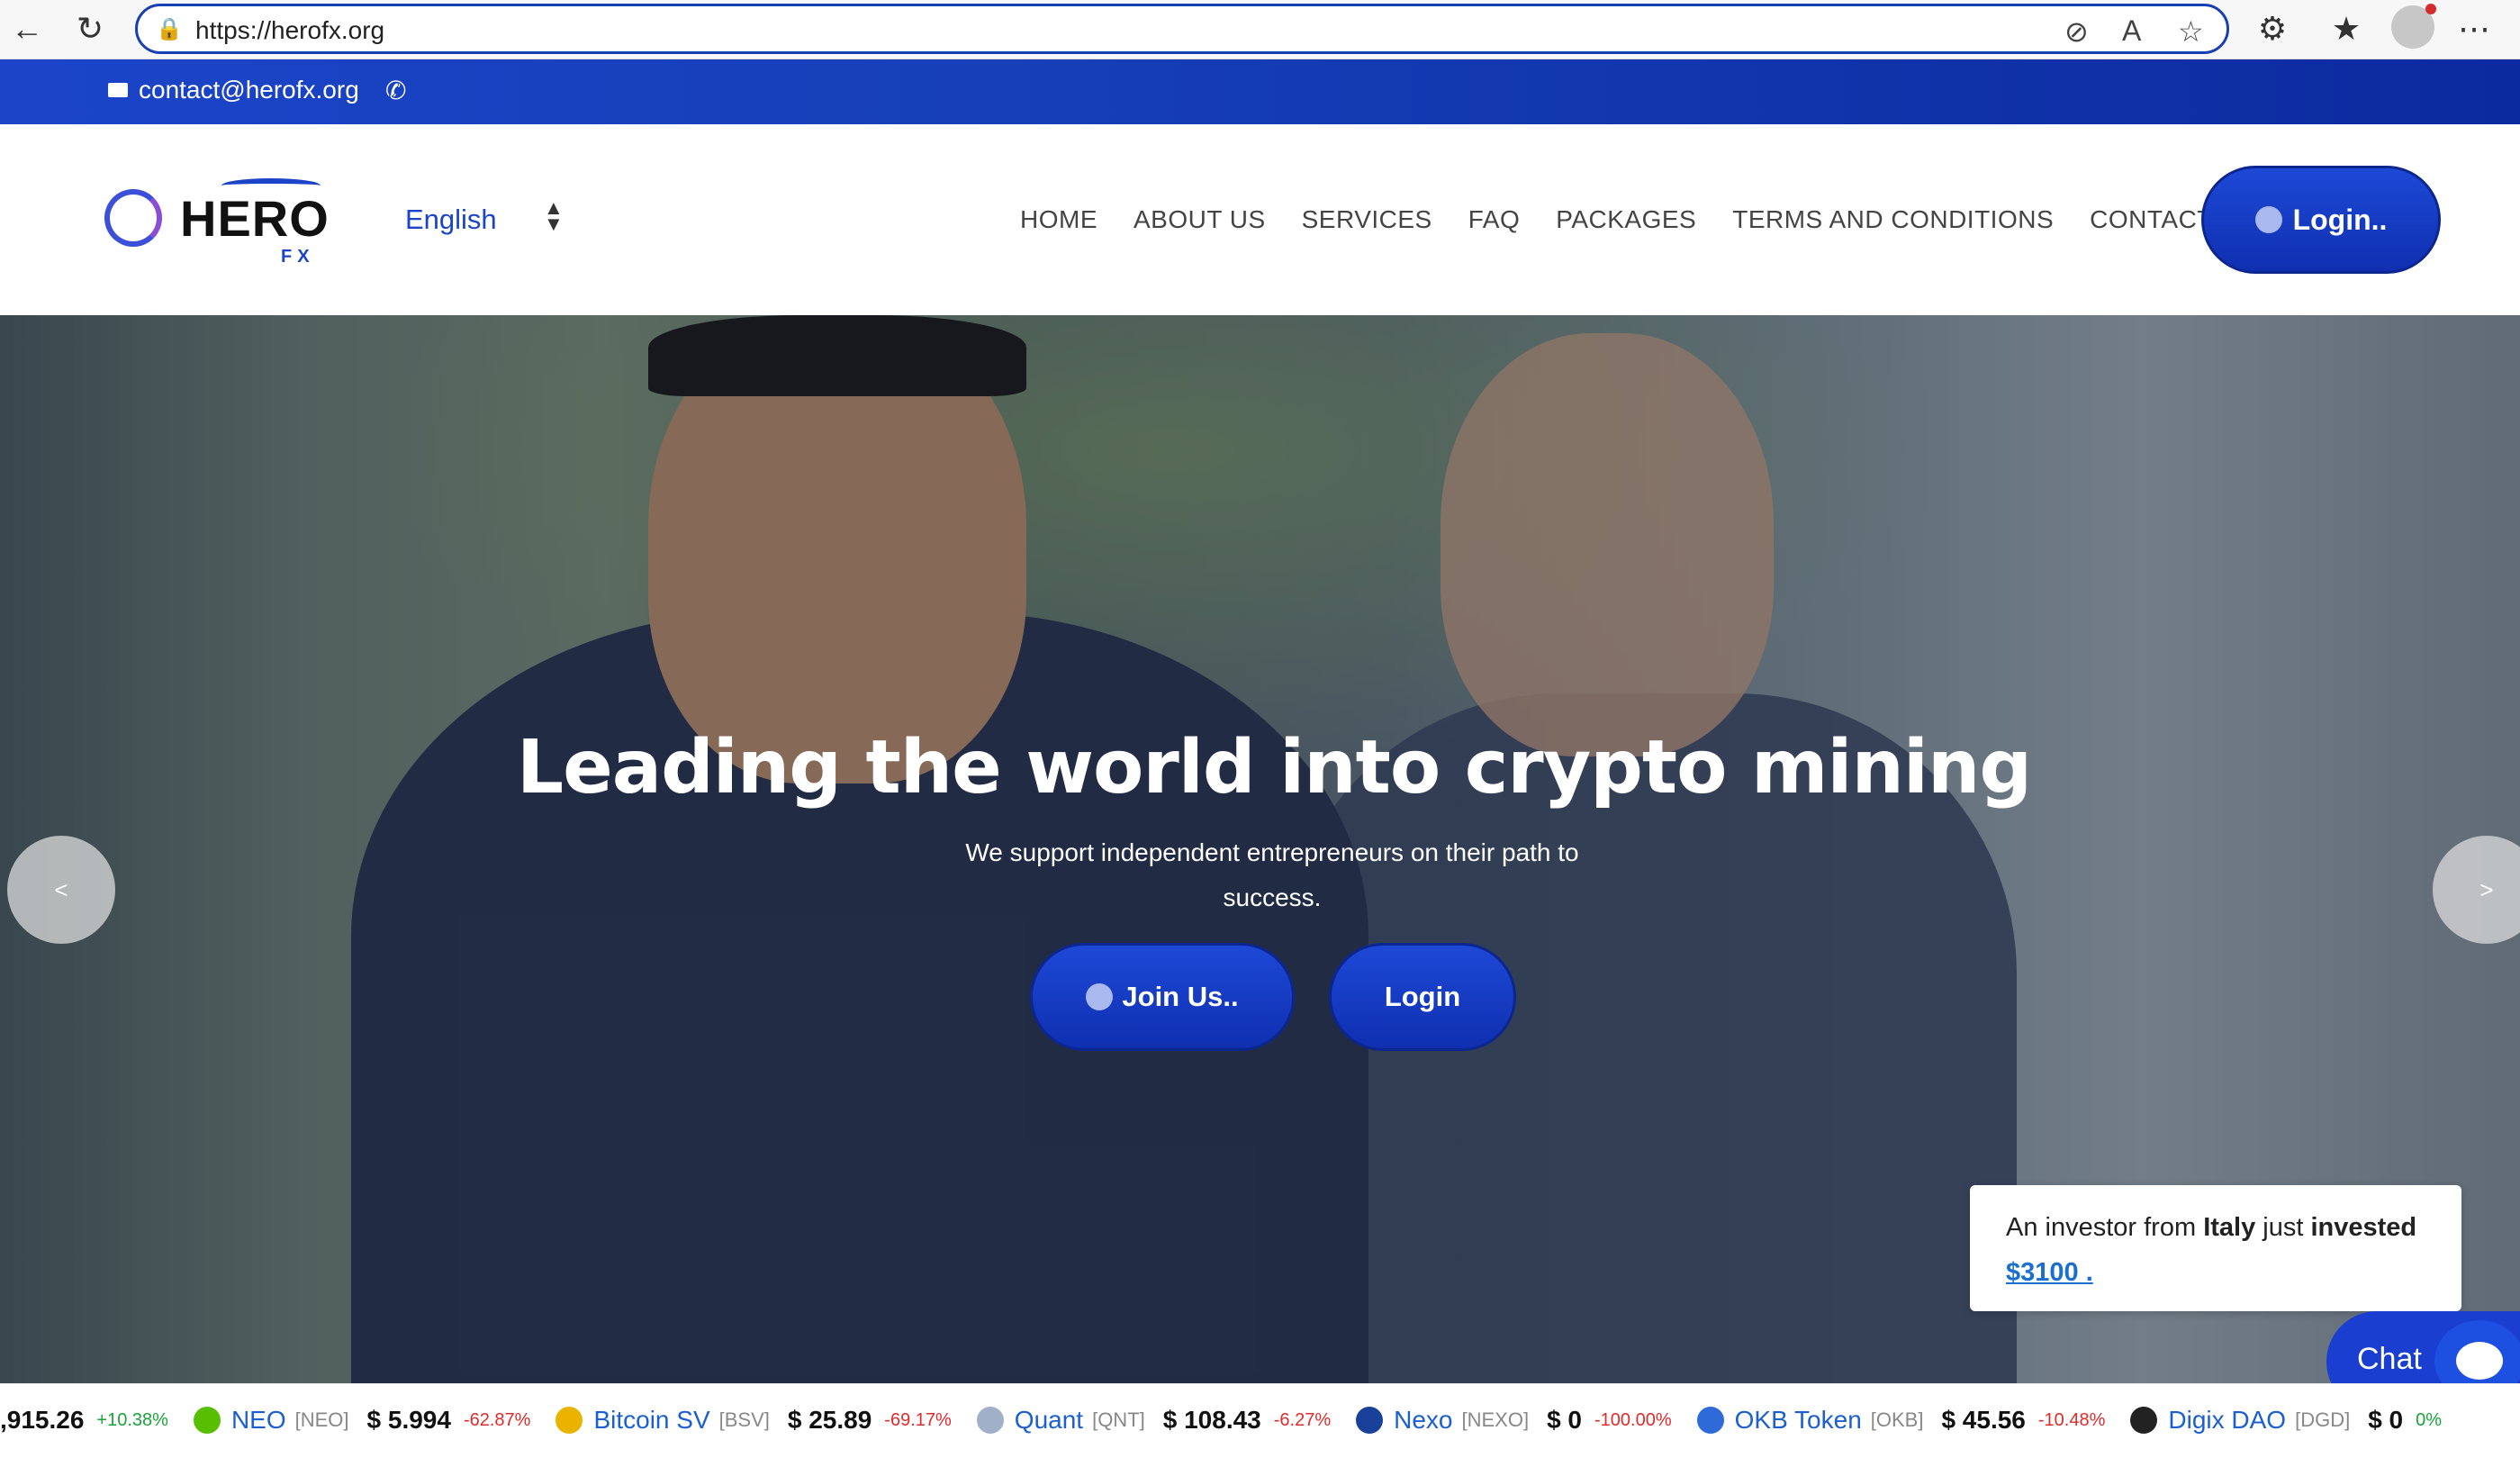 This screenshot has width=2520, height=1458. I want to click on address-bar: 🔒 https://herofx.org ⊘ A ☆, so click(1182, 29).